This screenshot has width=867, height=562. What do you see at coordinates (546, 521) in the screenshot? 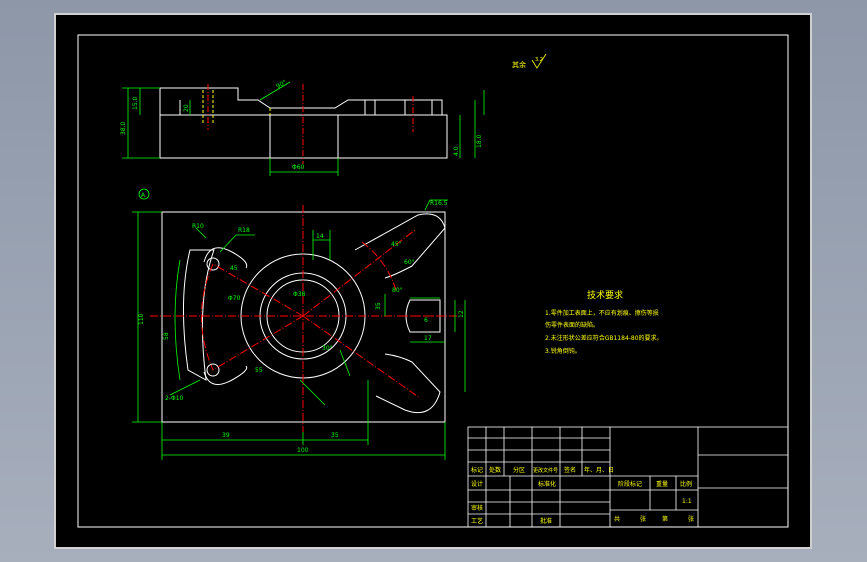
I see `tb-approve: 批准` at bounding box center [546, 521].